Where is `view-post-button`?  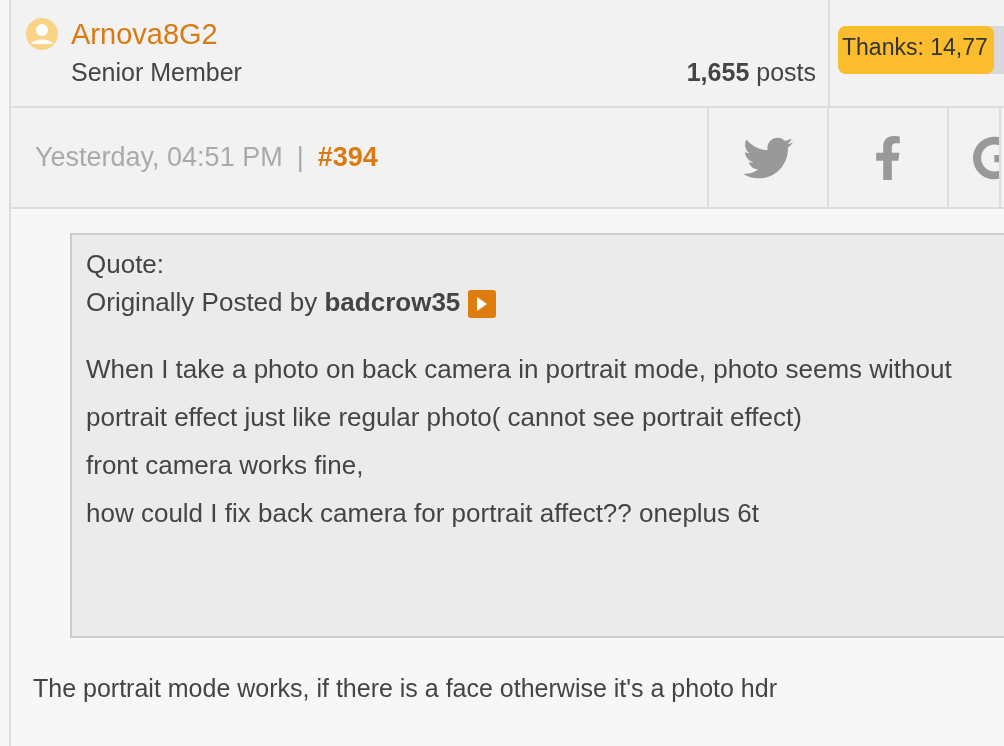
view-post-button is located at coordinates (482, 304).